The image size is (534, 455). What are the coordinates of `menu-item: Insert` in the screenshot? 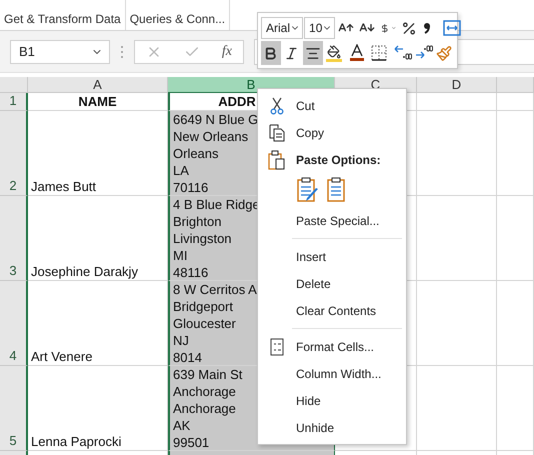 It's located at (311, 257).